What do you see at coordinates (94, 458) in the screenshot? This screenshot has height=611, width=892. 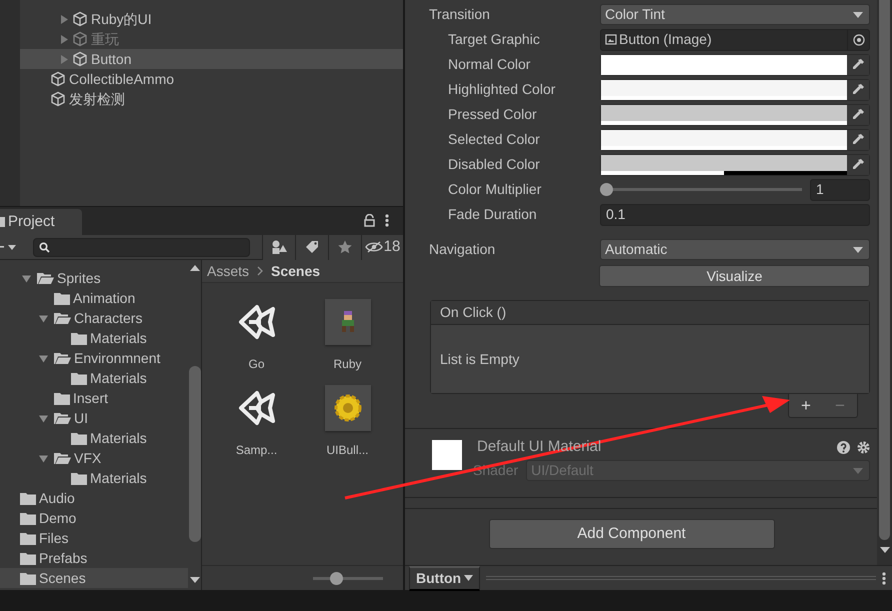 I see `folder-item: VFX` at bounding box center [94, 458].